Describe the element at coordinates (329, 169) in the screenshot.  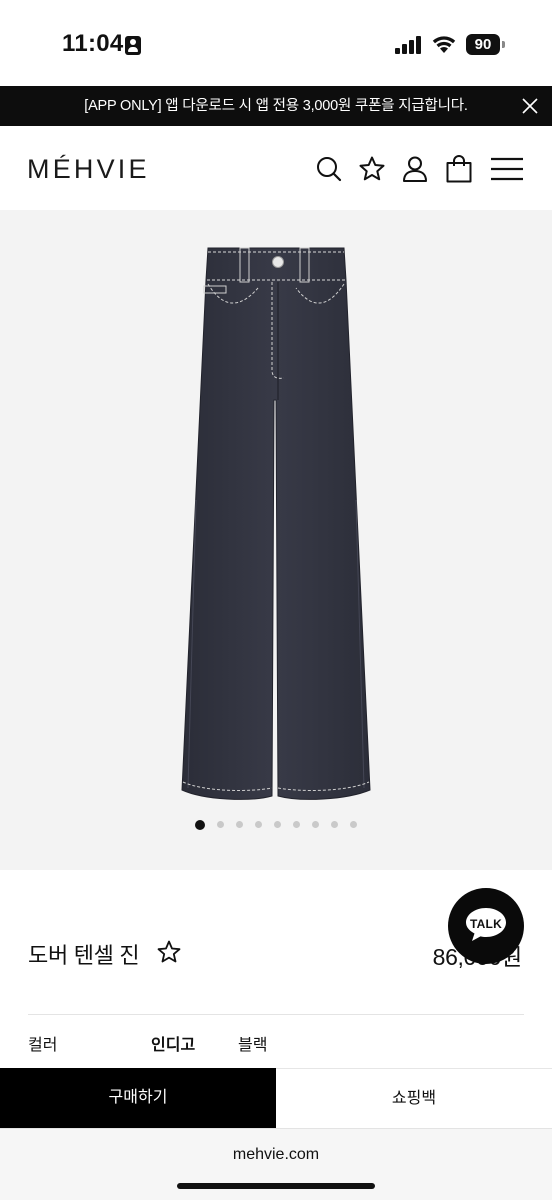
I see `search-icon` at that location.